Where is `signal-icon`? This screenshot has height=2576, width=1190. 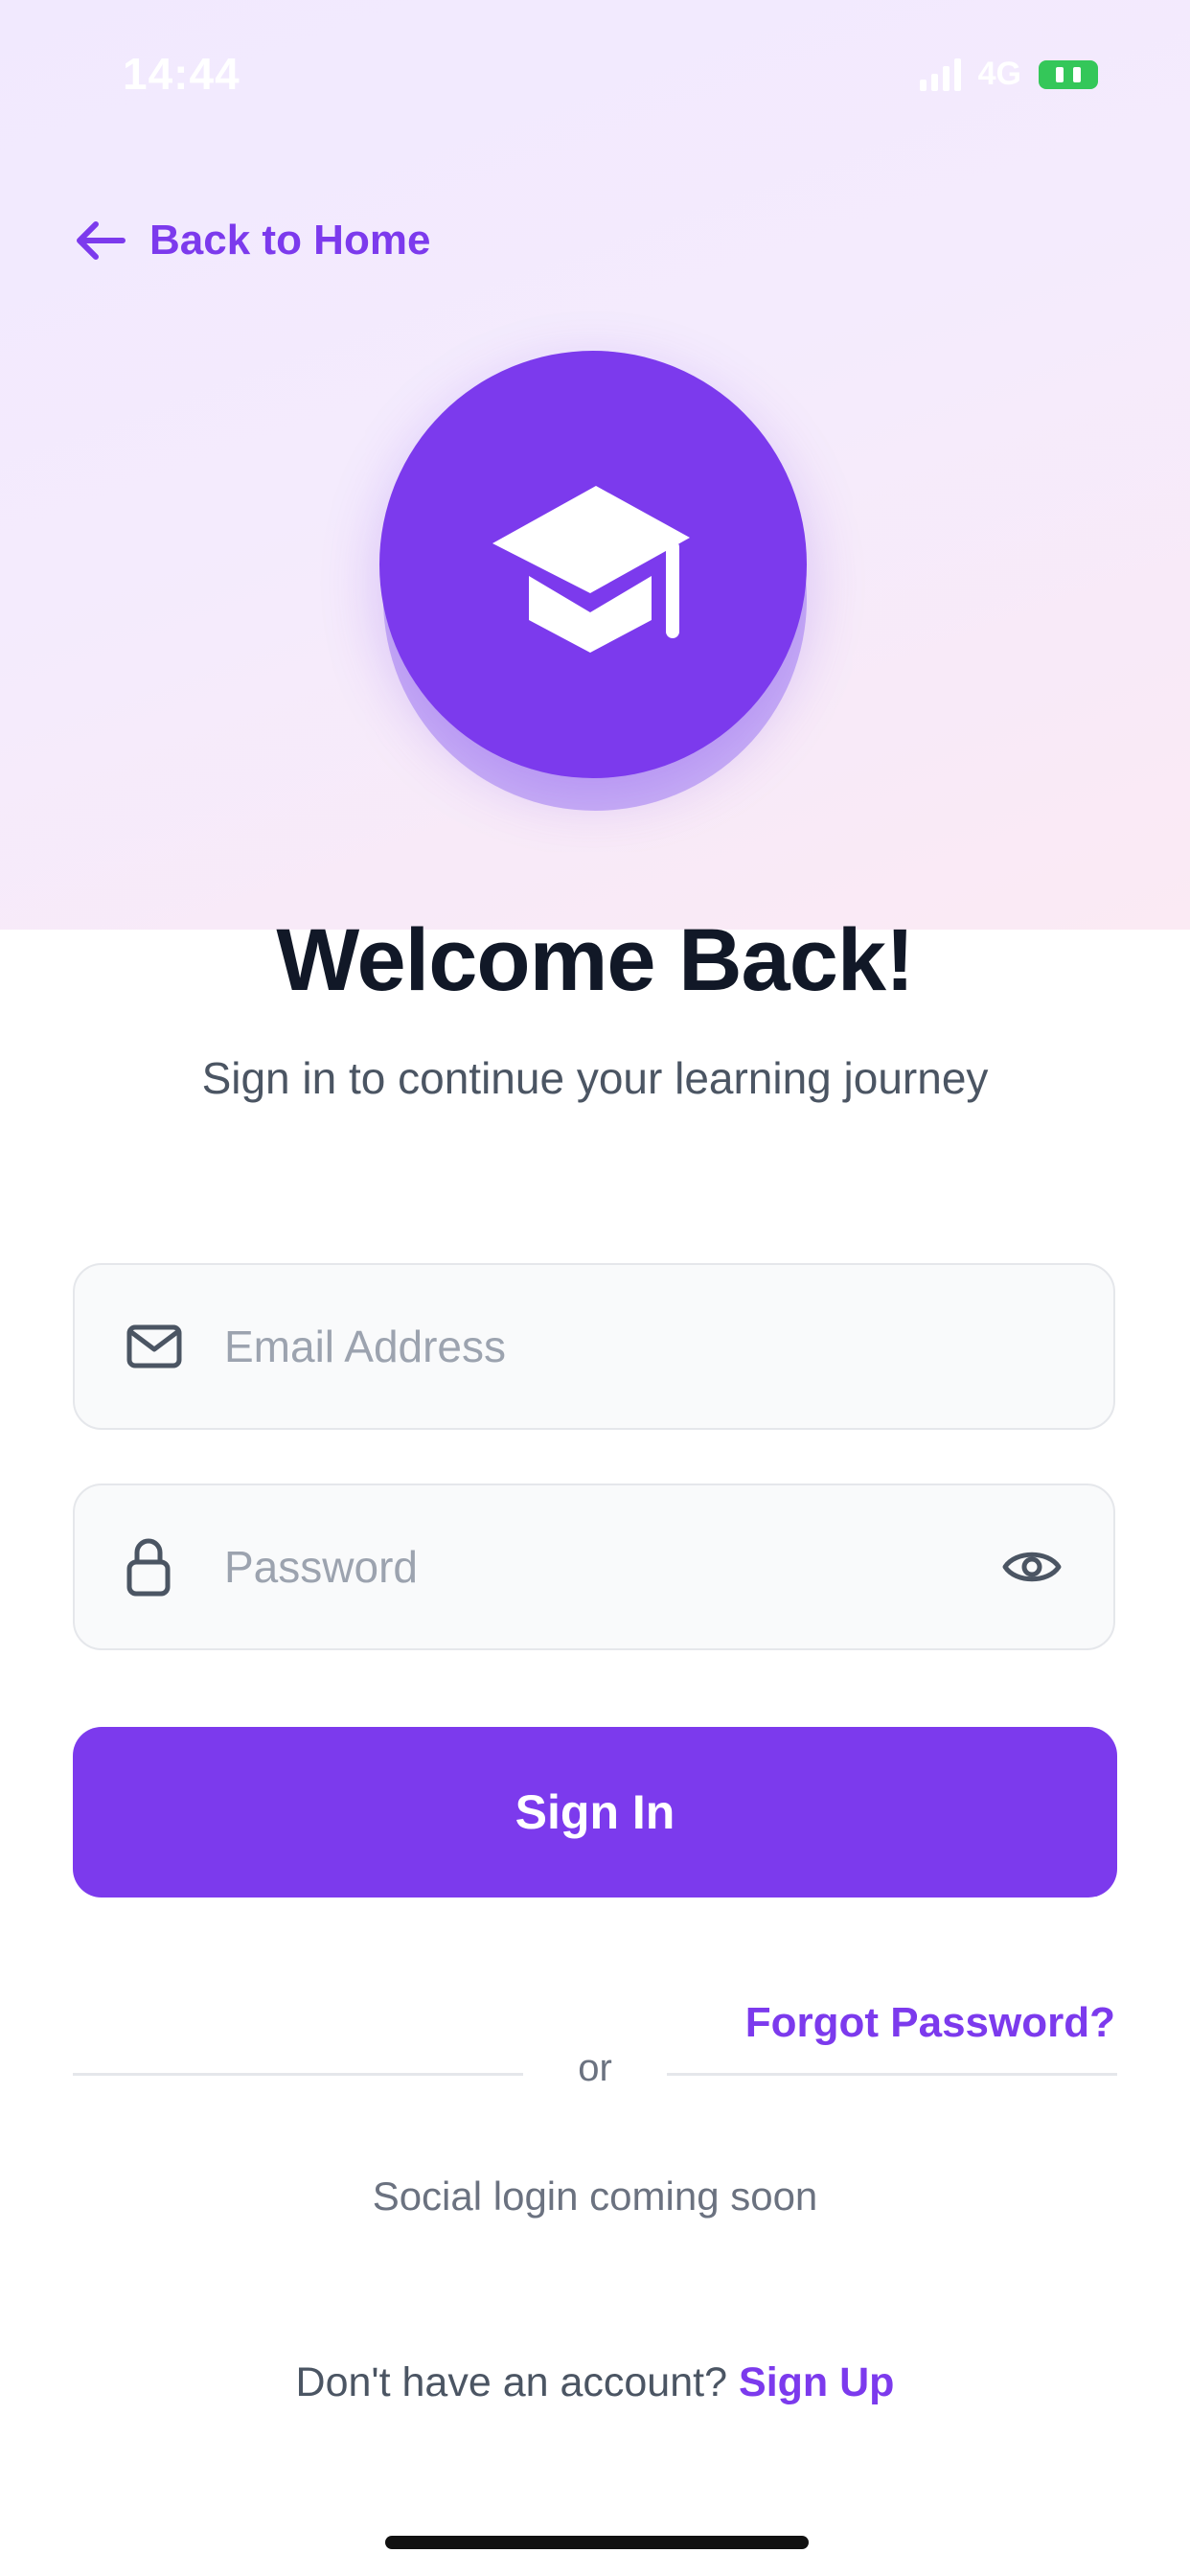
signal-icon is located at coordinates (940, 74).